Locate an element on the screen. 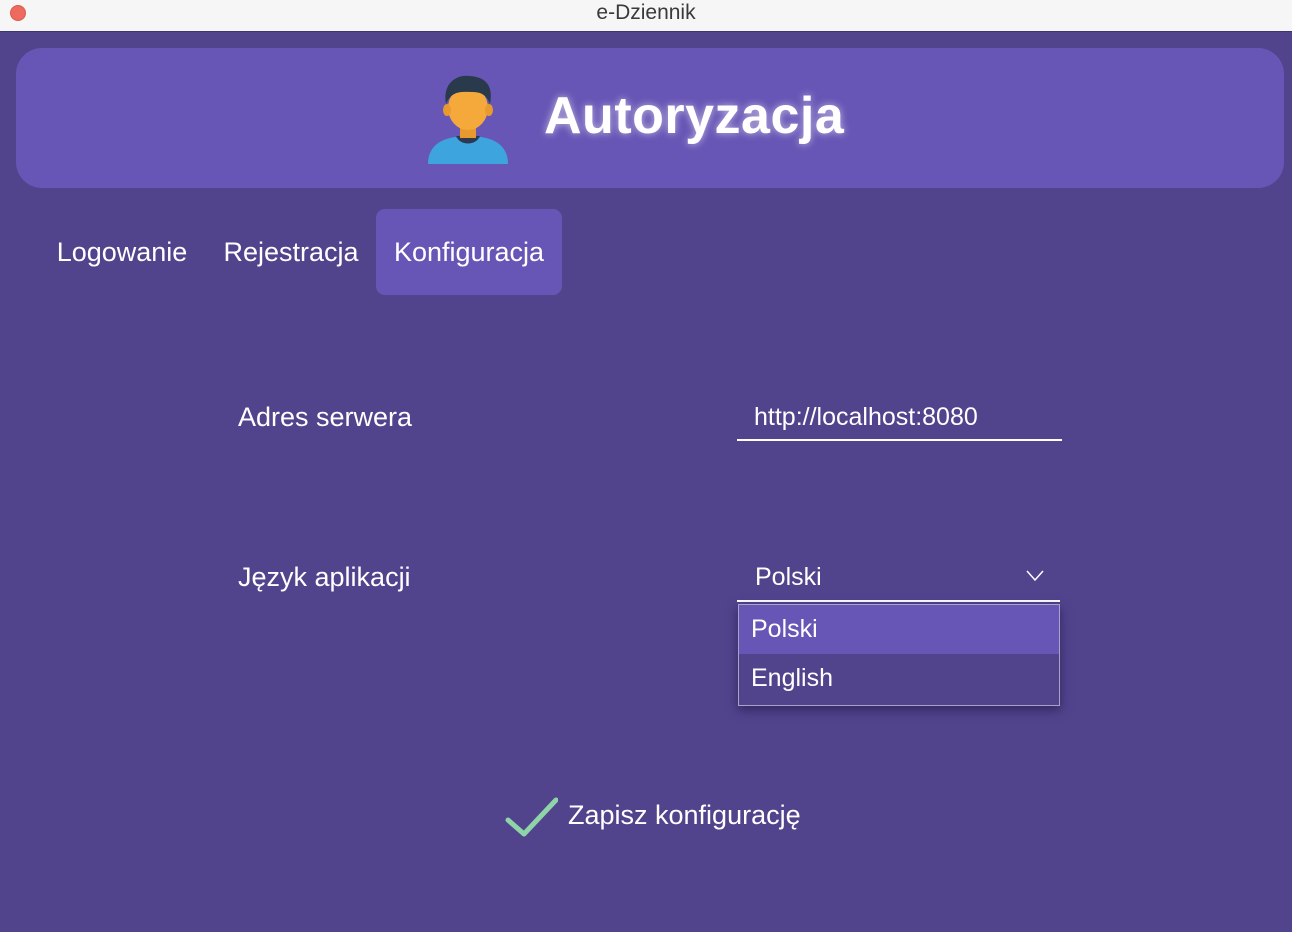  page-title: Autoryzacja is located at coordinates (694, 116).